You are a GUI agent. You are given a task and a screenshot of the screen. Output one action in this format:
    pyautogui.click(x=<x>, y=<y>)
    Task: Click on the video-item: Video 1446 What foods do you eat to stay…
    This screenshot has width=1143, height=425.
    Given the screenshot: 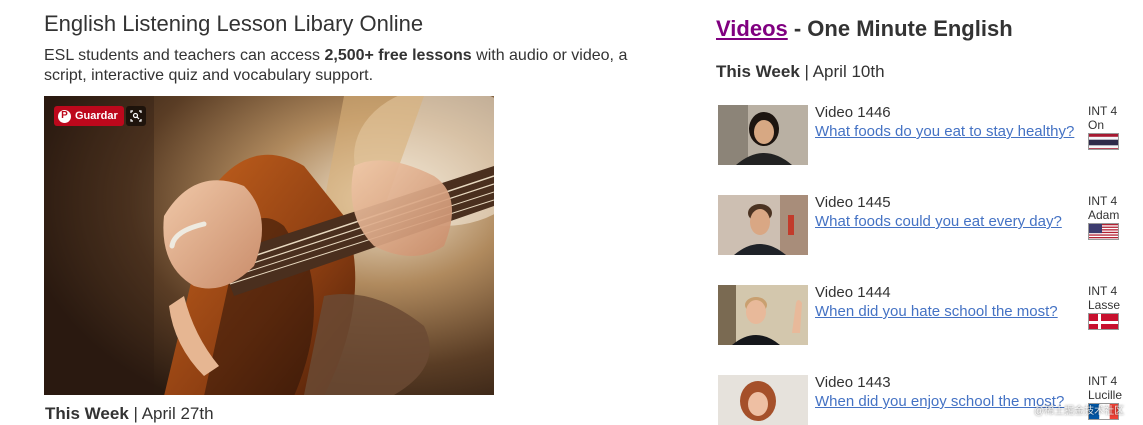 What is the action you would take?
    pyautogui.click(x=929, y=135)
    